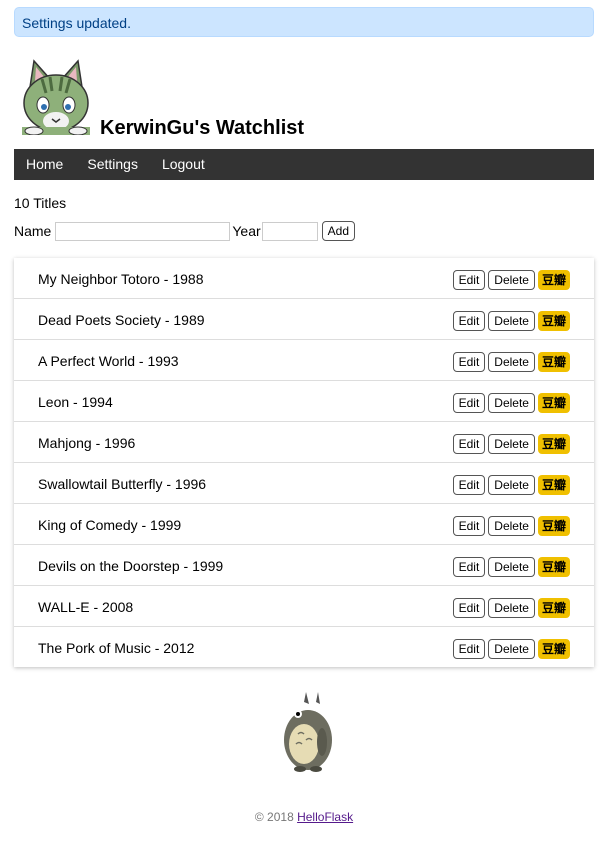 The height and width of the screenshot is (848, 608). I want to click on page-title: KerwinGu's Watchlist, so click(202, 128).